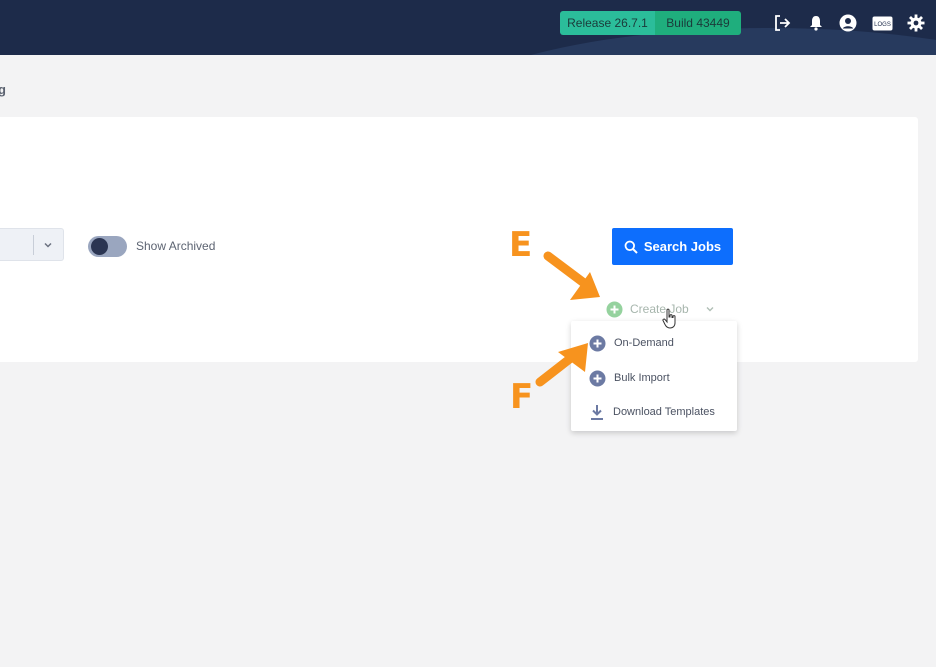  I want to click on menu-item-label: Download Templates, so click(664, 412).